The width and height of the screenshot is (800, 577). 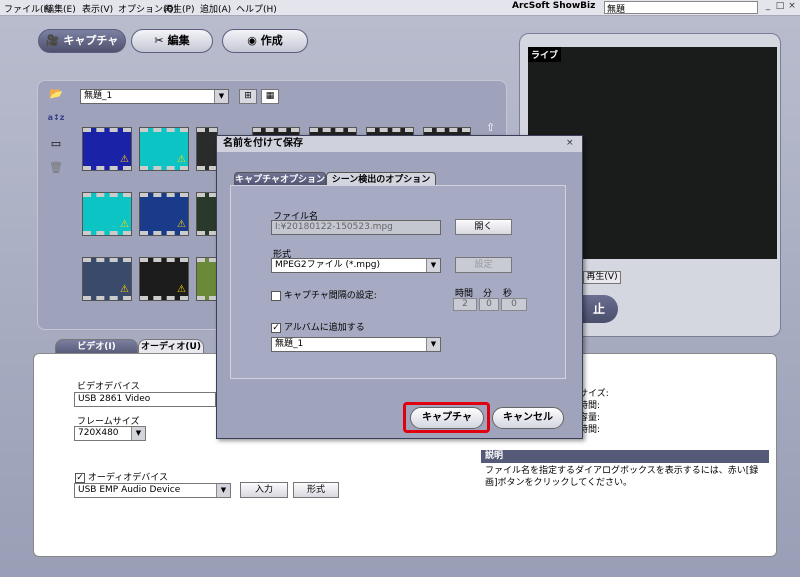 I want to click on open-button: 開く, so click(x=483, y=227).